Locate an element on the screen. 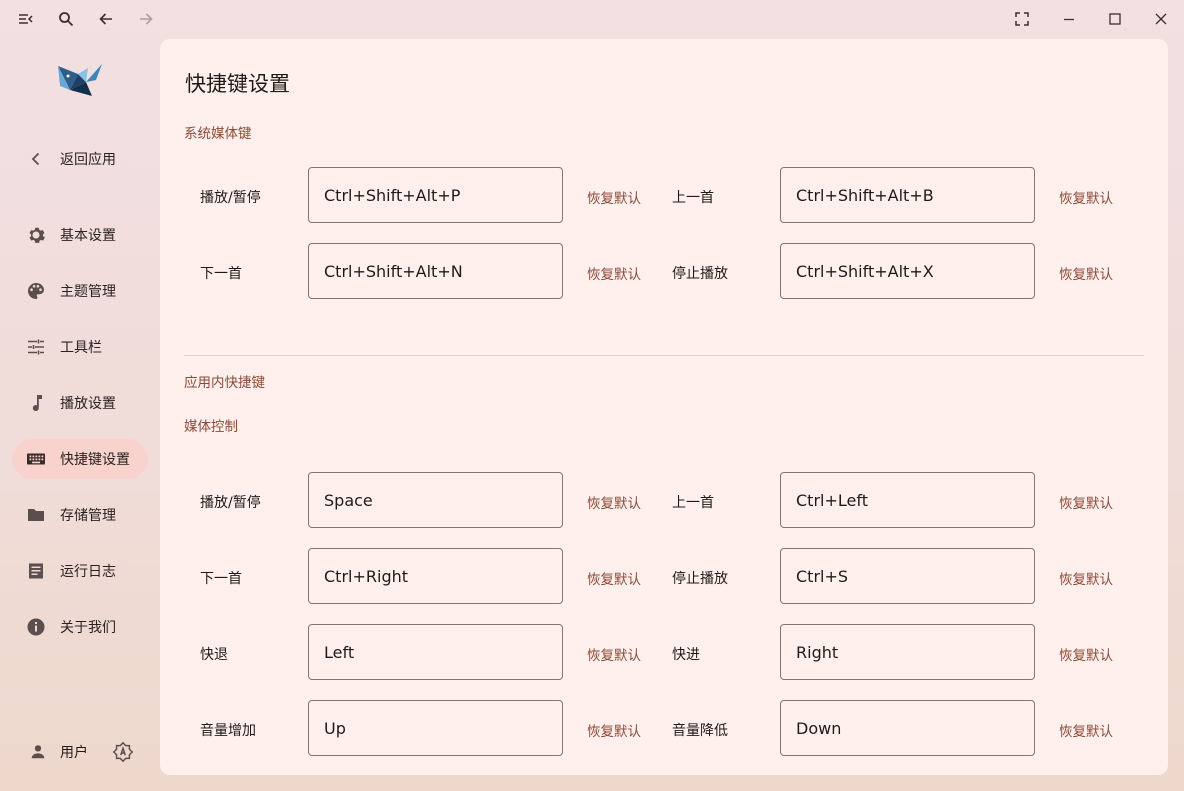 The width and height of the screenshot is (1184, 791). sidebar-item-label: 基本设置 is located at coordinates (88, 236).